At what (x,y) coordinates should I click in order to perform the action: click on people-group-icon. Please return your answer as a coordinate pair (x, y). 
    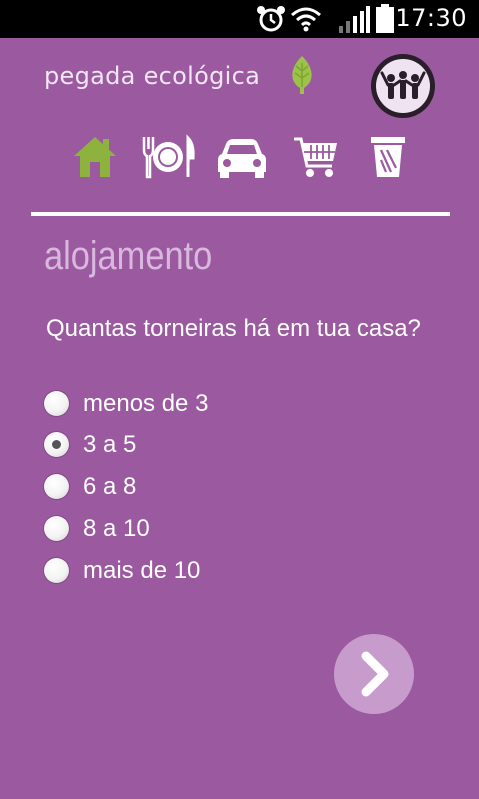
    Looking at the image, I should click on (403, 85).